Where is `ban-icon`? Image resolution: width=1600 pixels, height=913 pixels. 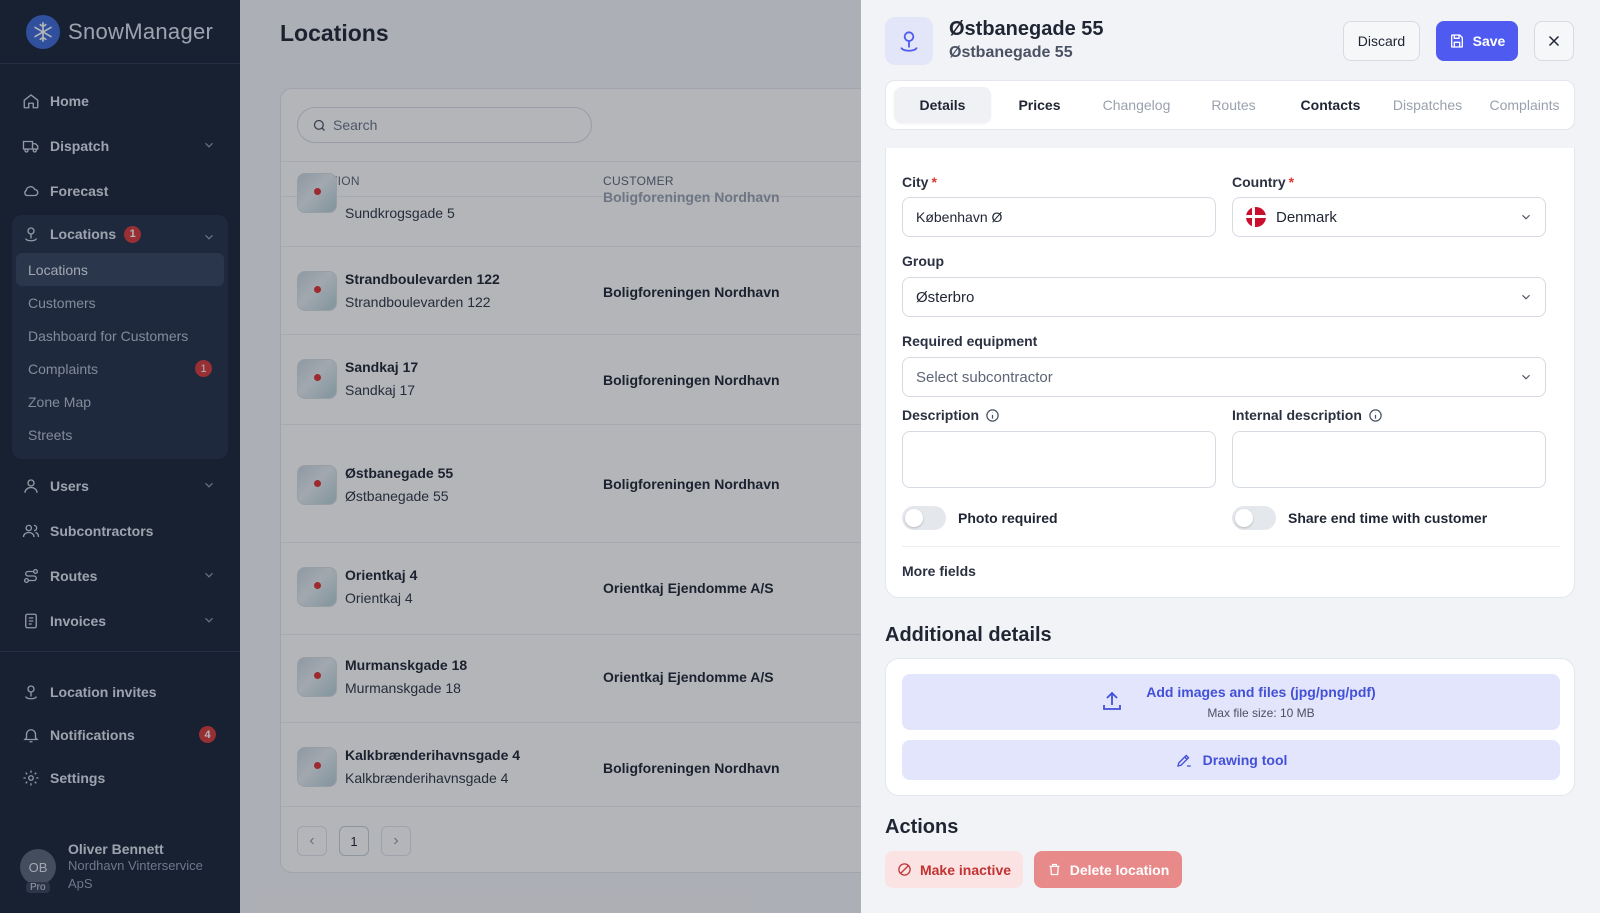
ban-icon is located at coordinates (904, 869).